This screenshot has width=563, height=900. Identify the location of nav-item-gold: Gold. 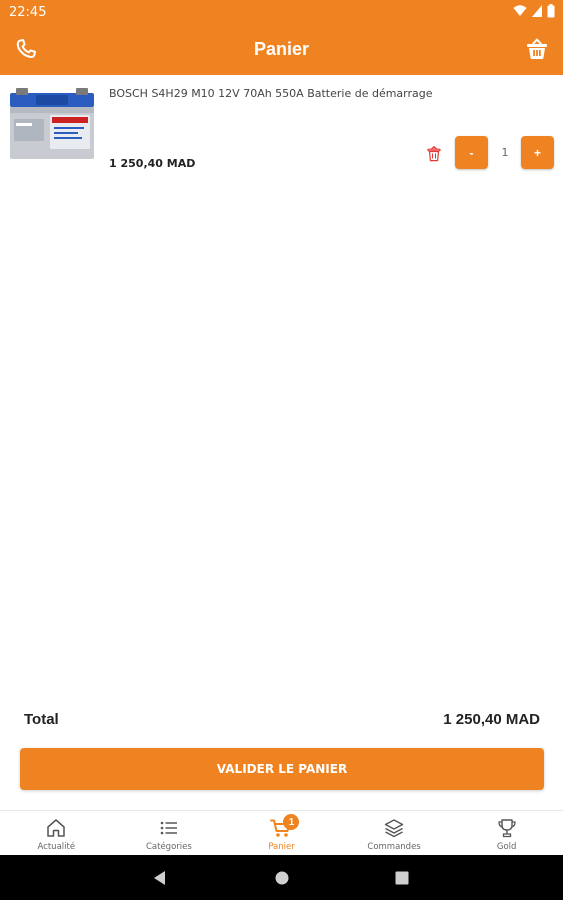
(506, 833).